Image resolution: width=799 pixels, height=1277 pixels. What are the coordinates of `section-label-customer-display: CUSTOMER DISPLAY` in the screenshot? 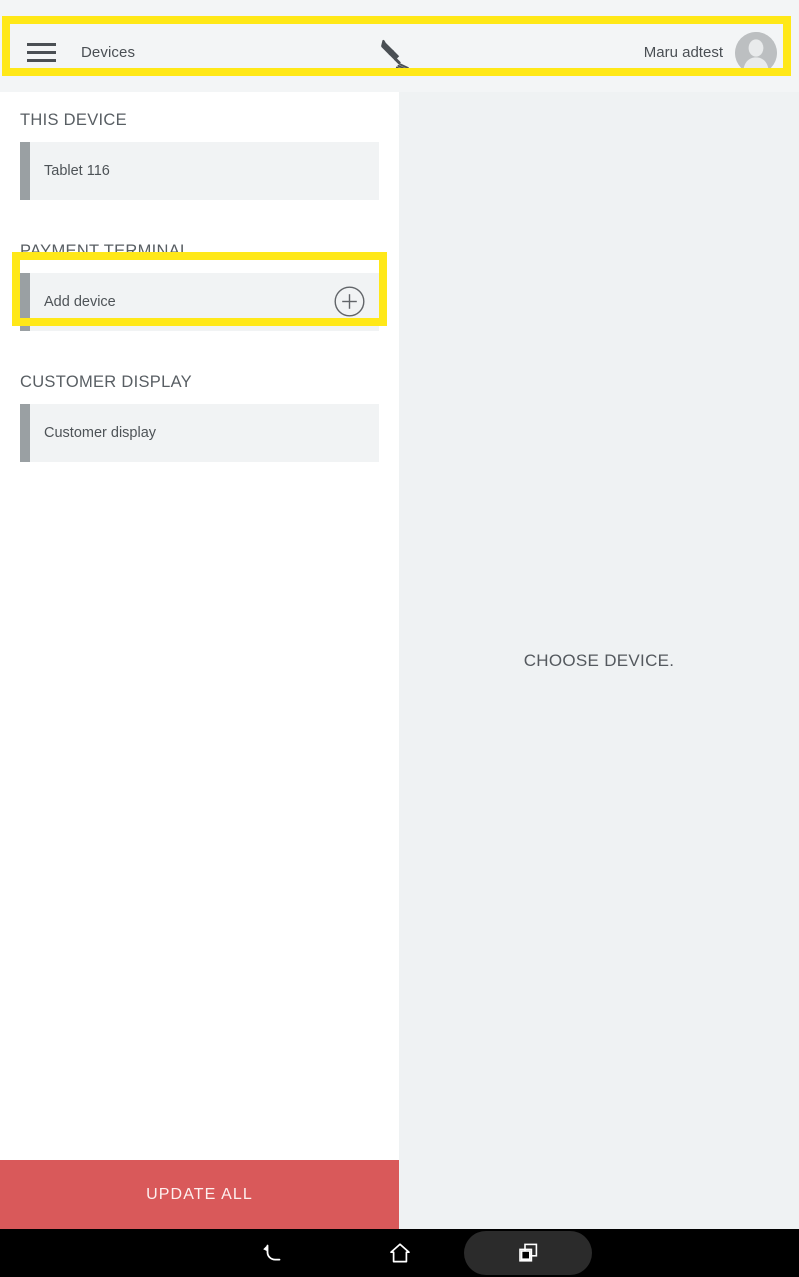 It's located at (106, 382).